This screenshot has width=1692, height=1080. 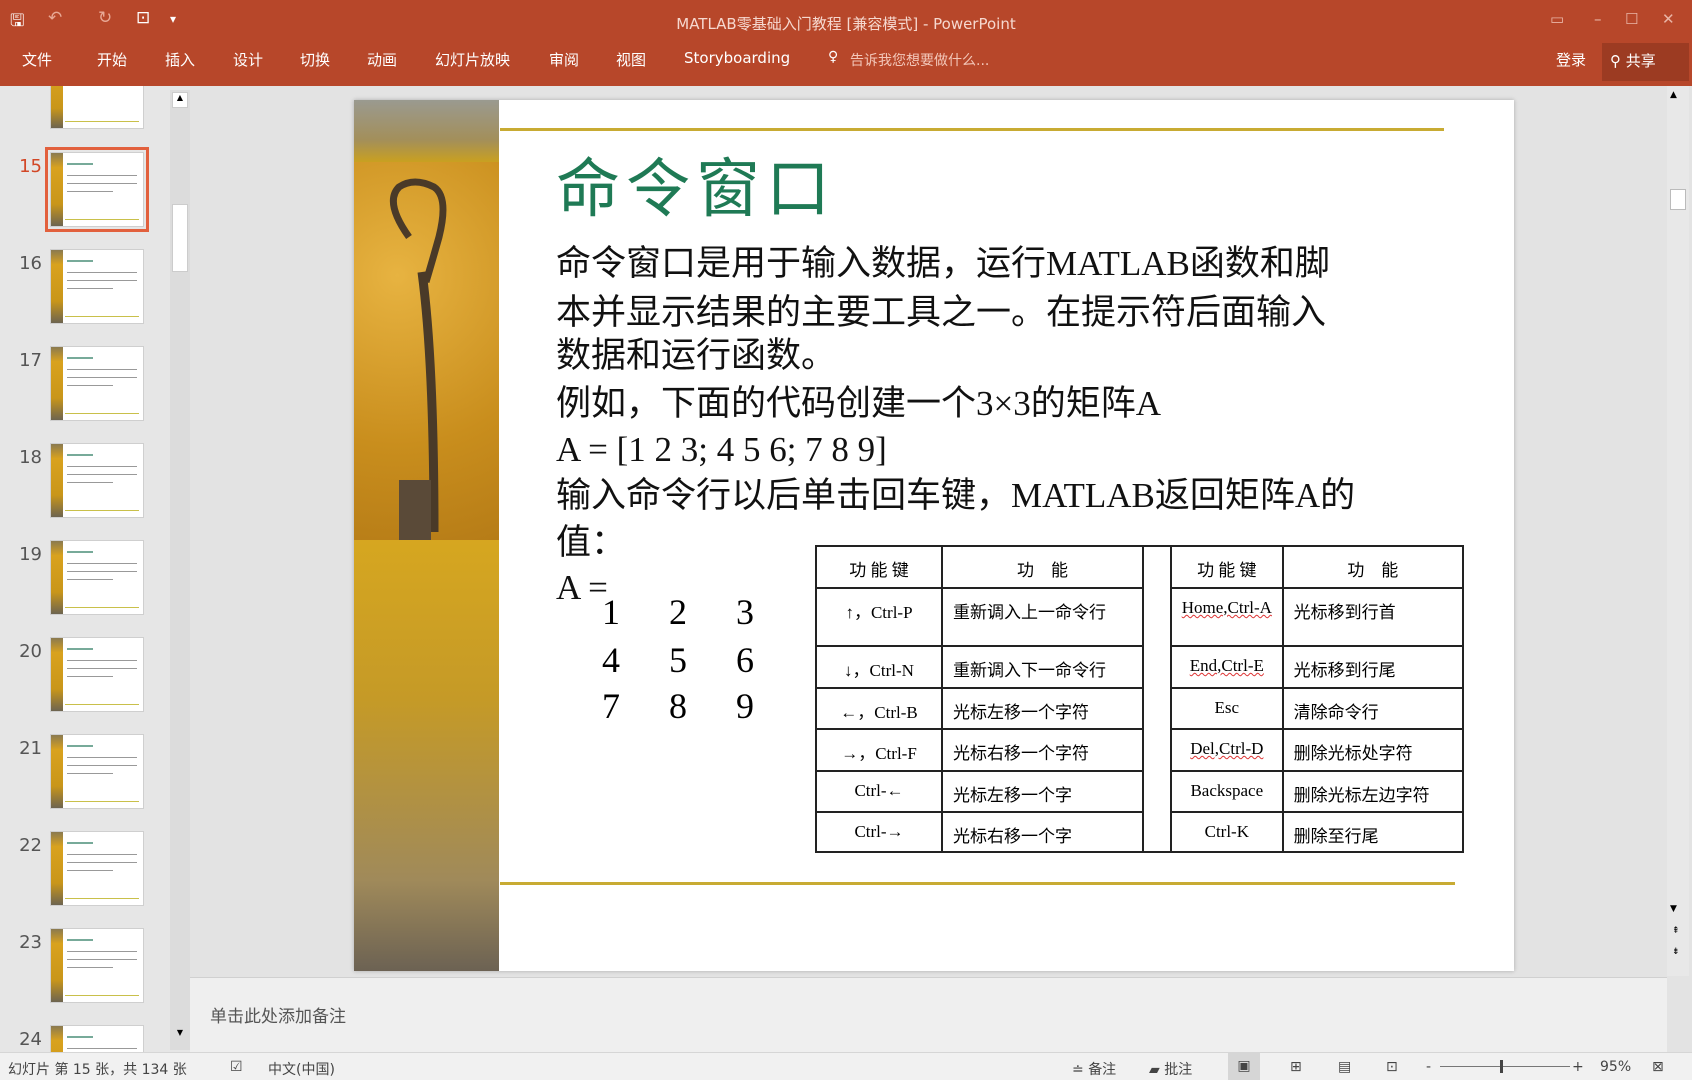 What do you see at coordinates (180, 570) in the screenshot?
I see `thumbnail-scrollbar: ▲ ▼` at bounding box center [180, 570].